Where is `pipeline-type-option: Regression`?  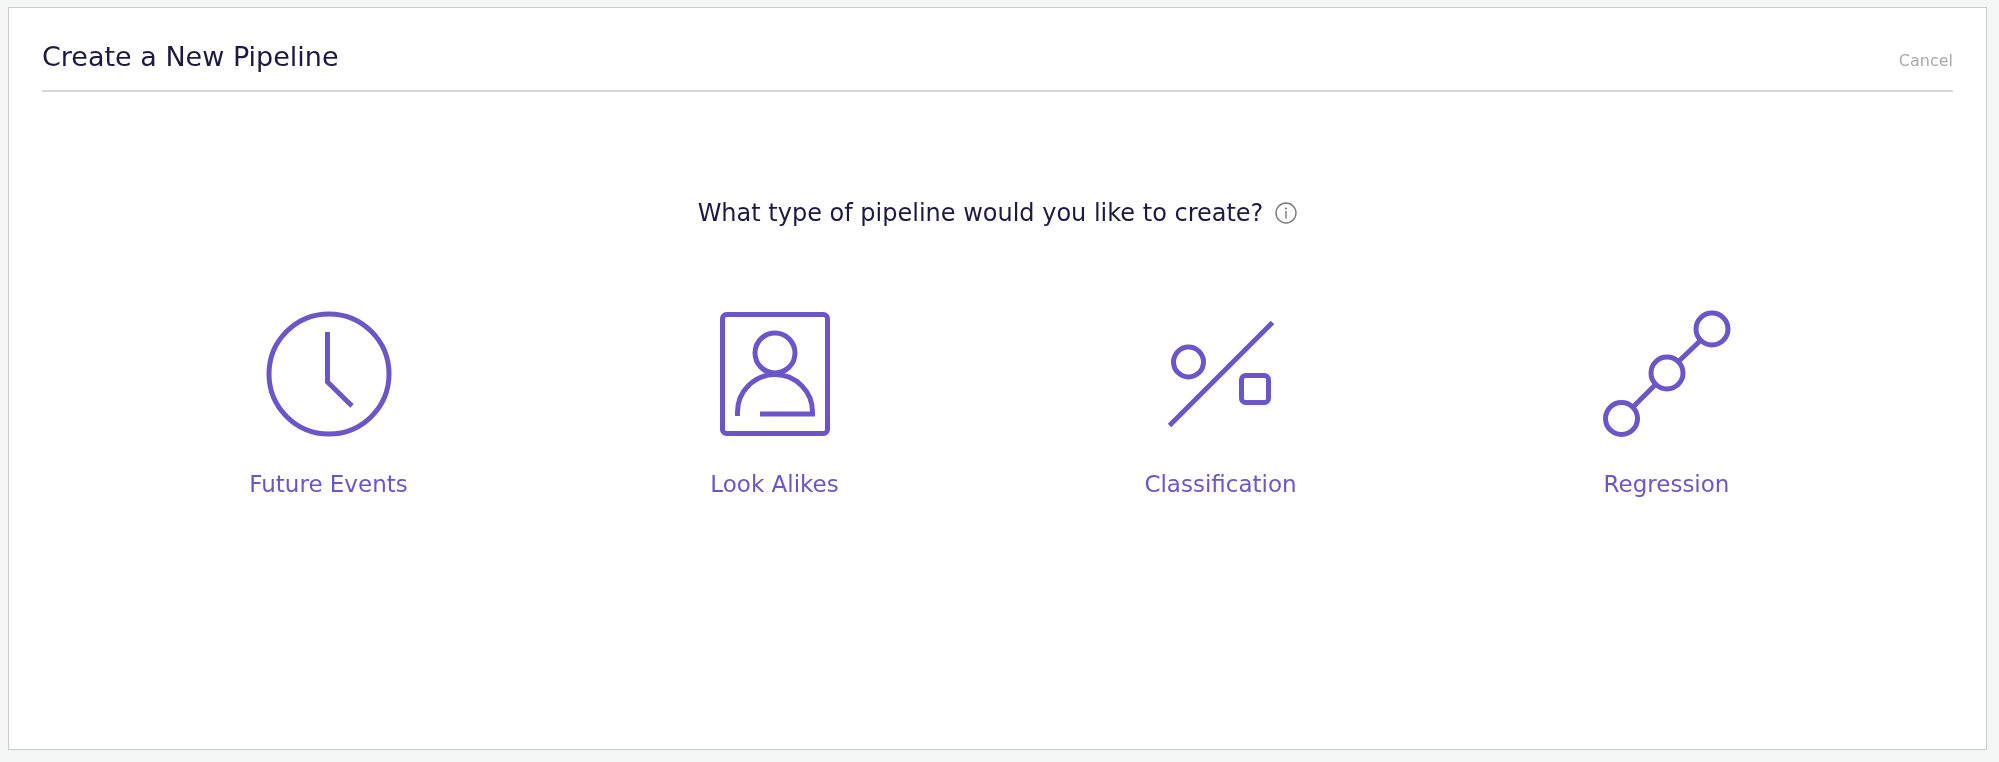
pipeline-type-option: Regression is located at coordinates (1666, 404).